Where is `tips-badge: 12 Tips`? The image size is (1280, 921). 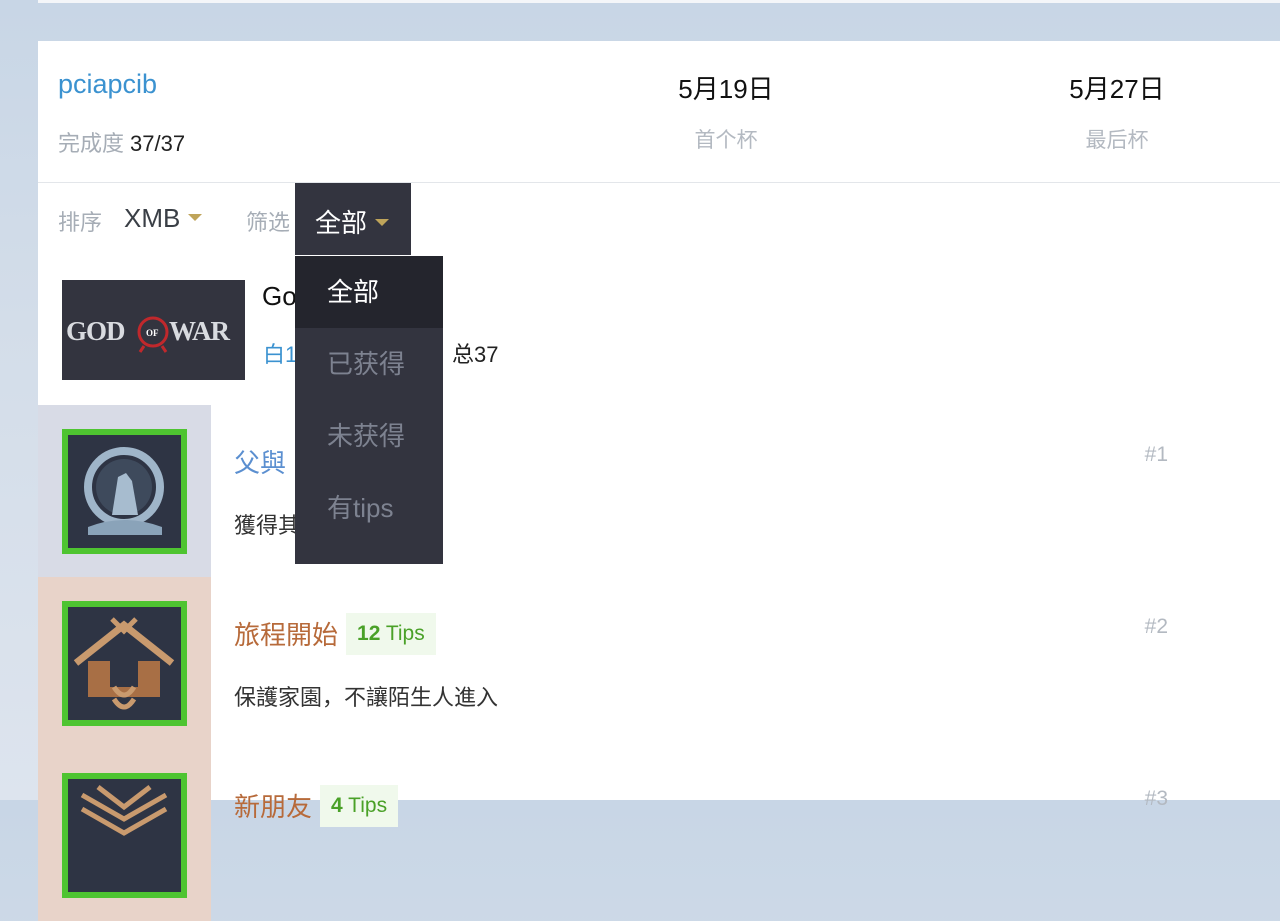 tips-badge: 12 Tips is located at coordinates (391, 634).